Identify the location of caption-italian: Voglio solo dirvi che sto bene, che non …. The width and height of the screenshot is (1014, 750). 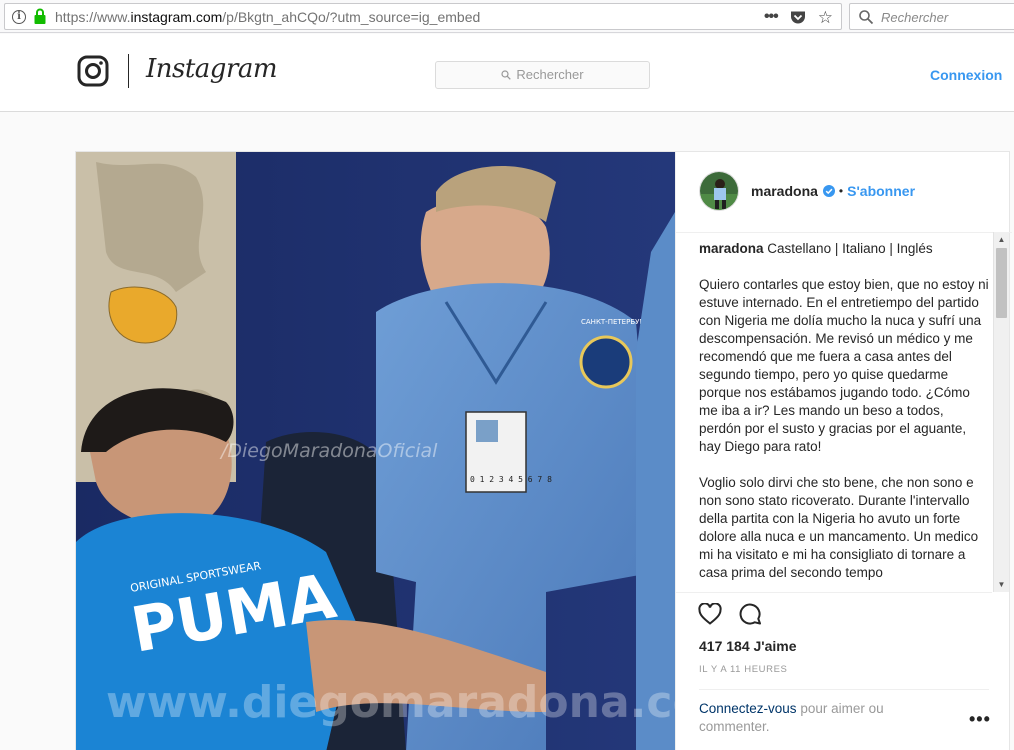
(839, 527).